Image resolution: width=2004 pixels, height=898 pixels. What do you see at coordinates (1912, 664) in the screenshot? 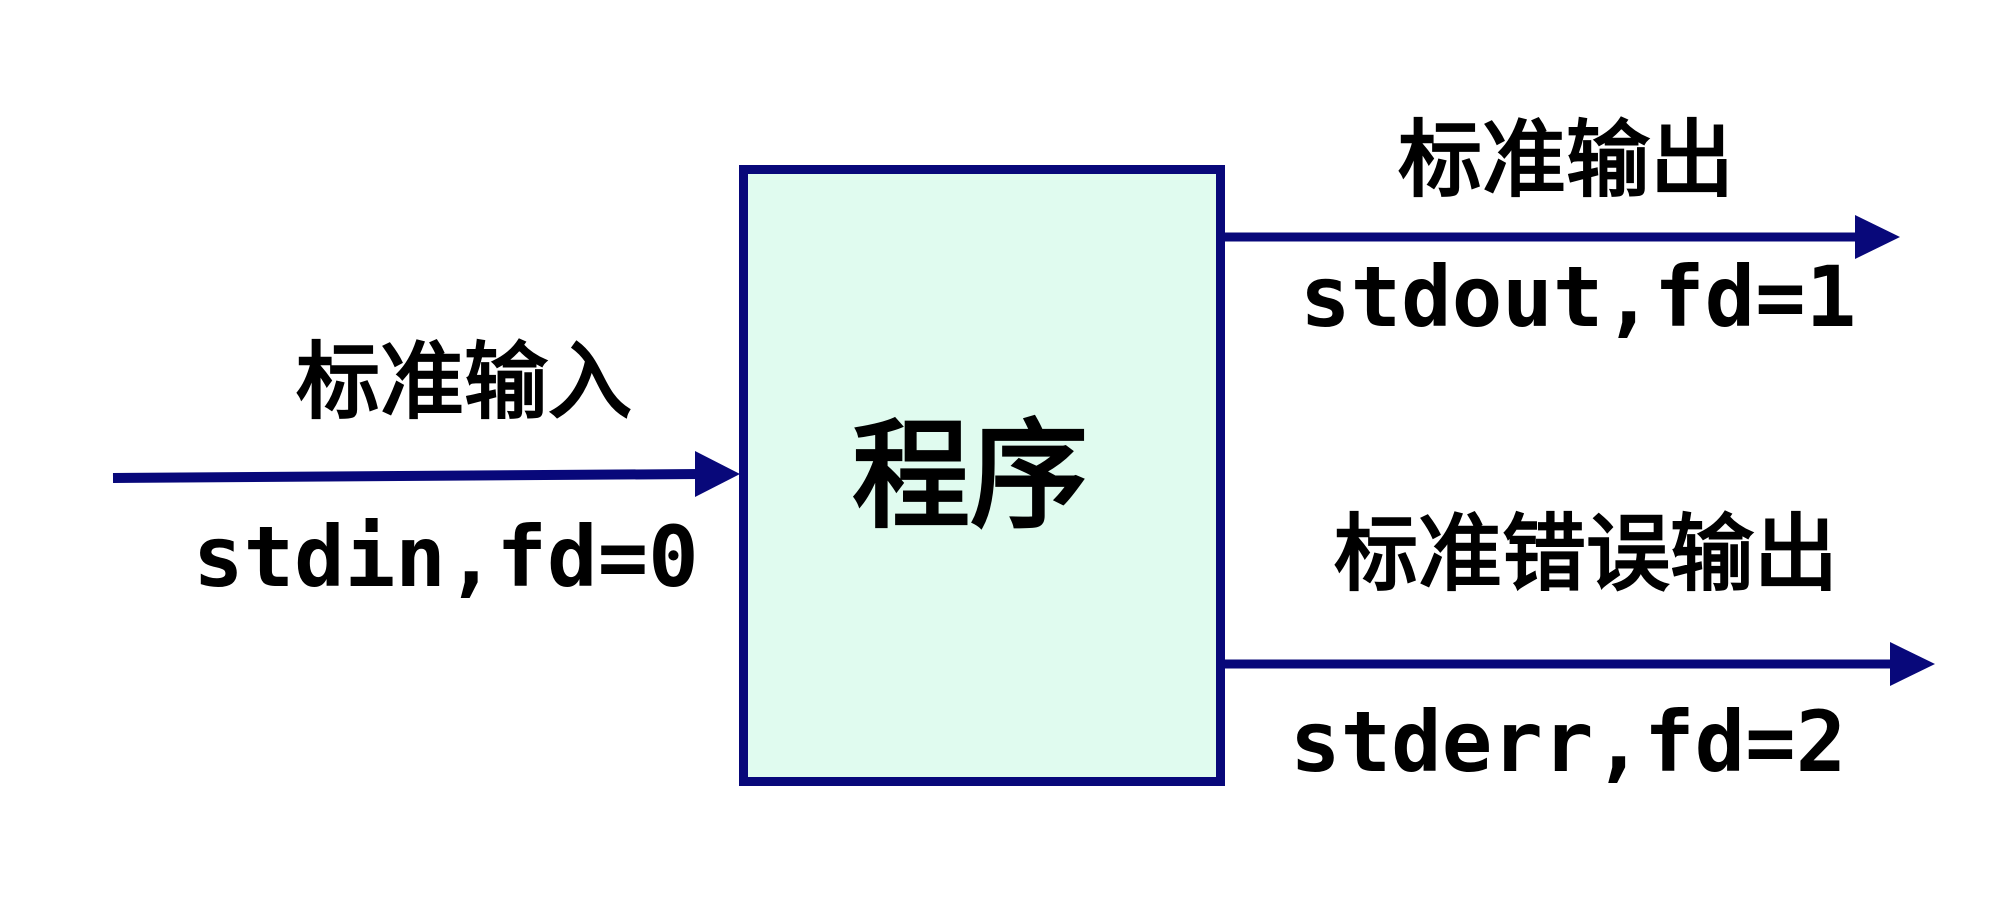
I see `stderr-arrowhead` at bounding box center [1912, 664].